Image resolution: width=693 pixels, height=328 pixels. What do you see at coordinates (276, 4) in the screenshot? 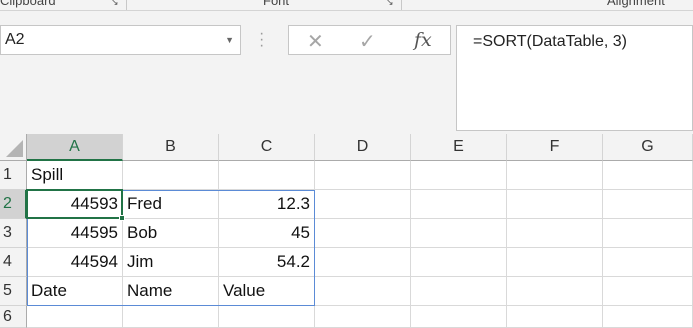
I see `ribbon-group-font: Font` at bounding box center [276, 4].